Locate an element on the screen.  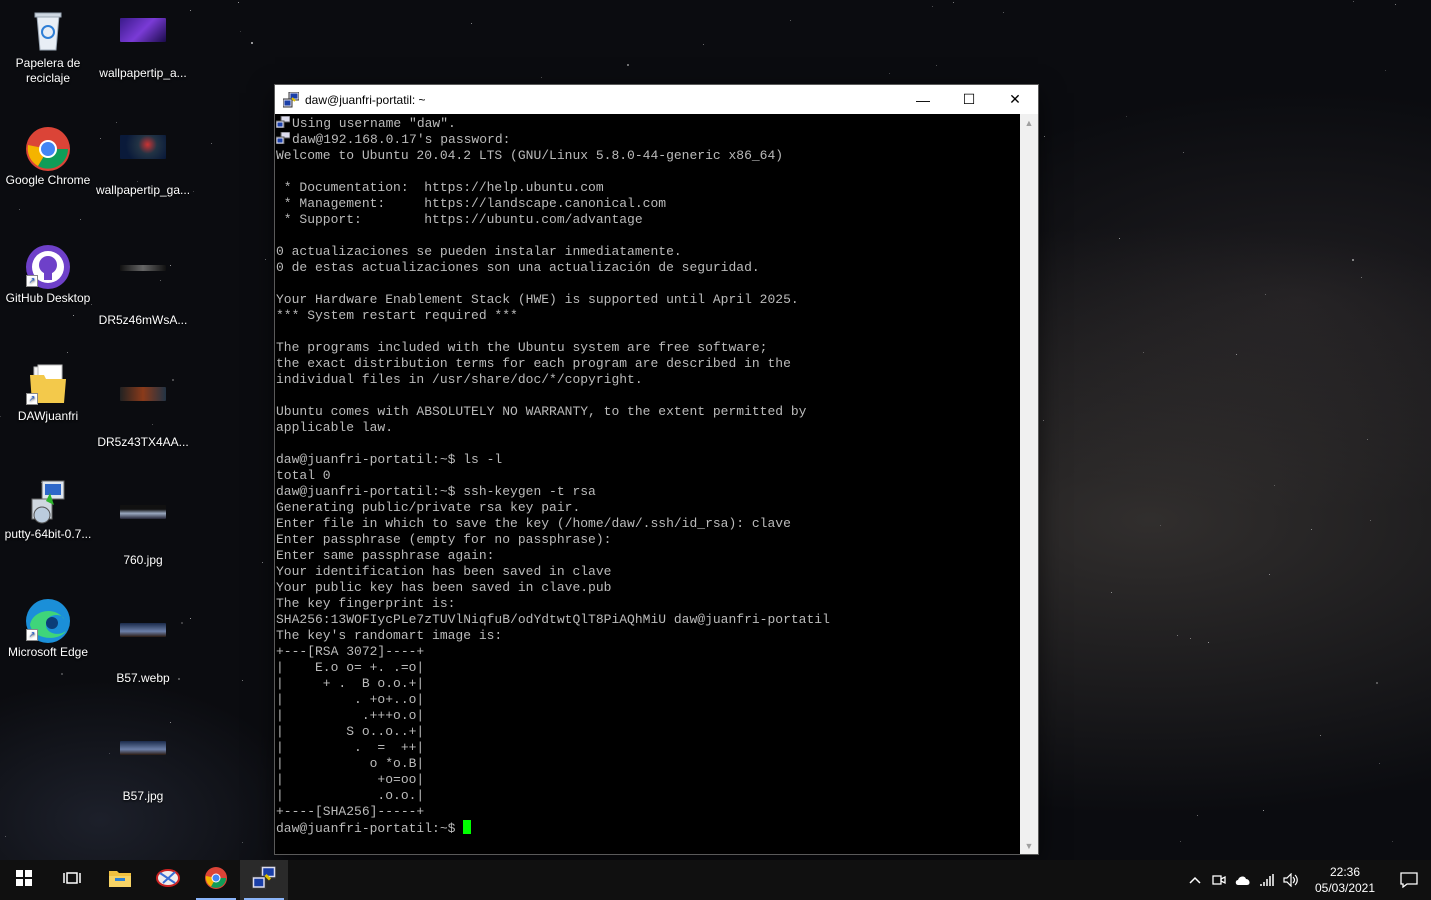
vertical-scrollbar: ▲ ▼ is located at coordinates (1029, 484).